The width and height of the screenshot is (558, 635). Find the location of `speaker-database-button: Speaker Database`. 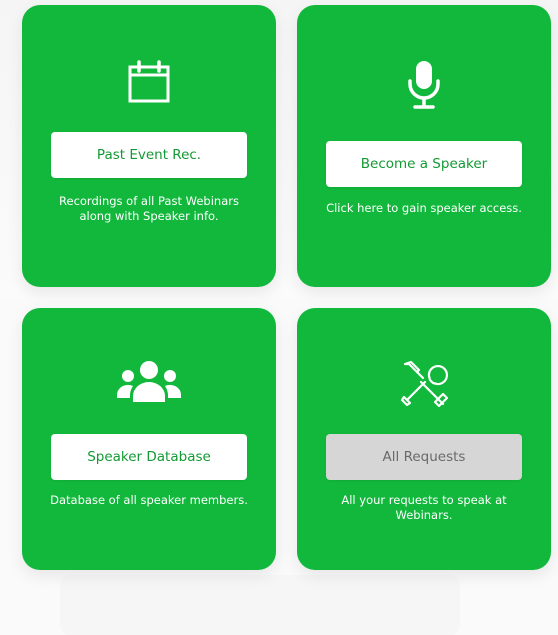

speaker-database-button: Speaker Database is located at coordinates (149, 457).